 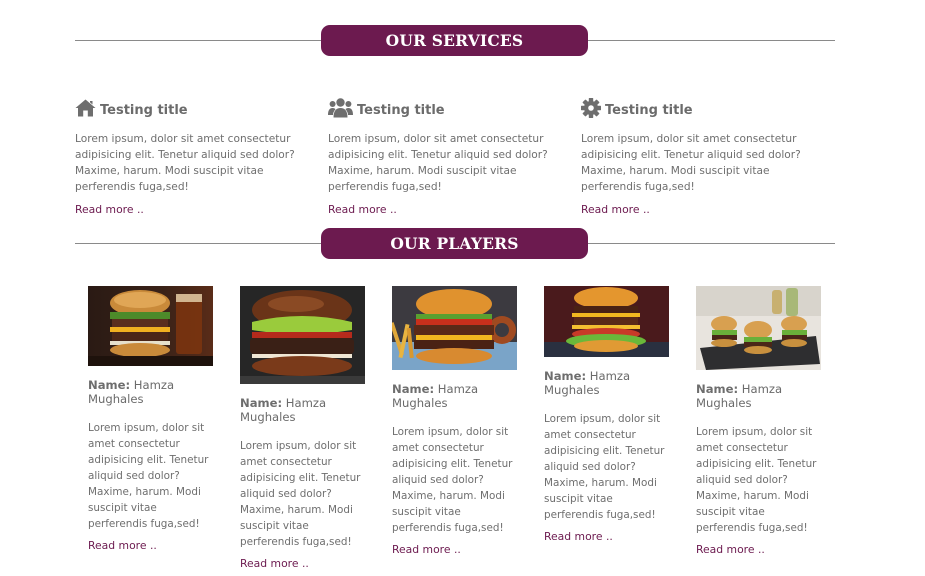 What do you see at coordinates (593, 110) in the screenshot?
I see `gear-icon` at bounding box center [593, 110].